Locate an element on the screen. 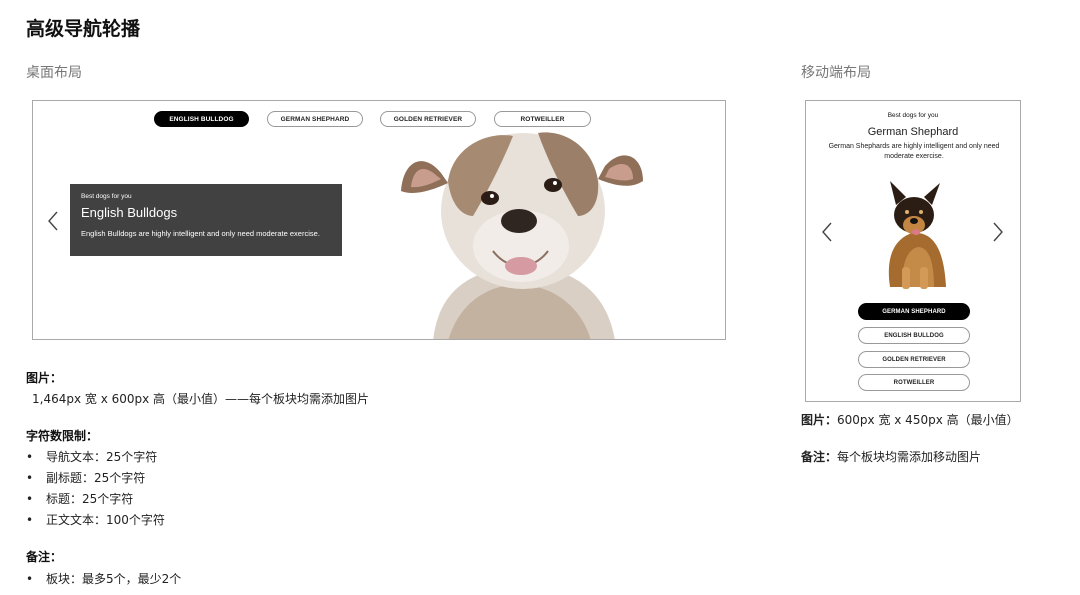 This screenshot has width=1080, height=595. mobile-slide-title: German Shephard is located at coordinates (913, 132).